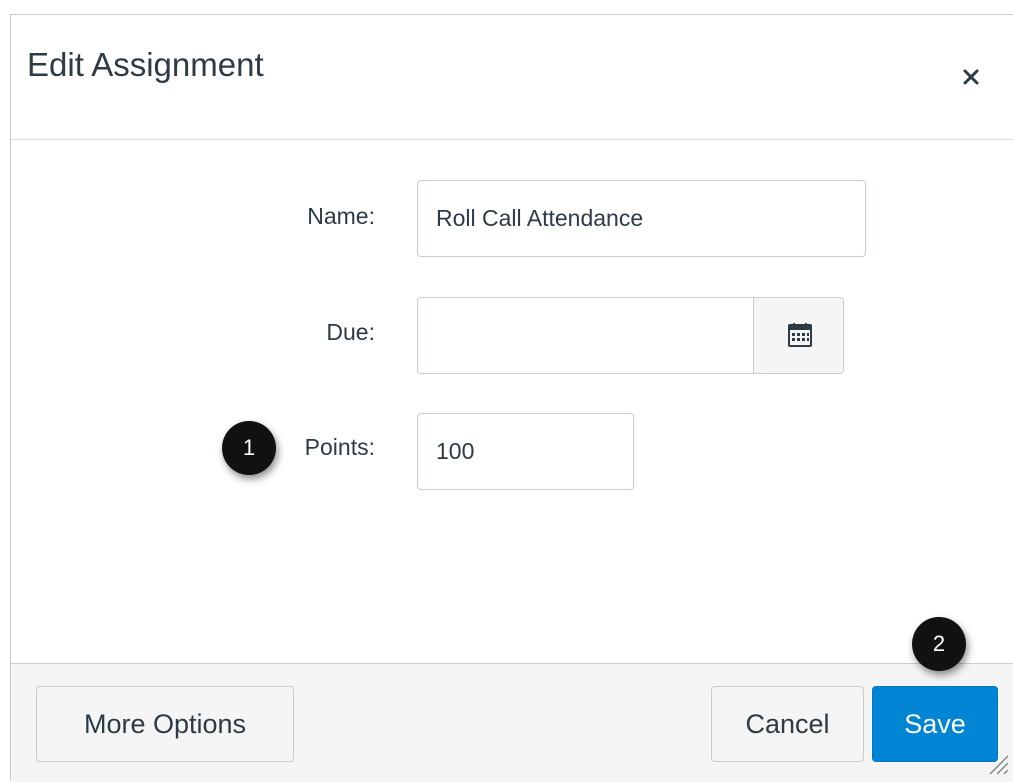 This screenshot has width=1013, height=782. Describe the element at coordinates (641, 218) in the screenshot. I see `name-input` at that location.